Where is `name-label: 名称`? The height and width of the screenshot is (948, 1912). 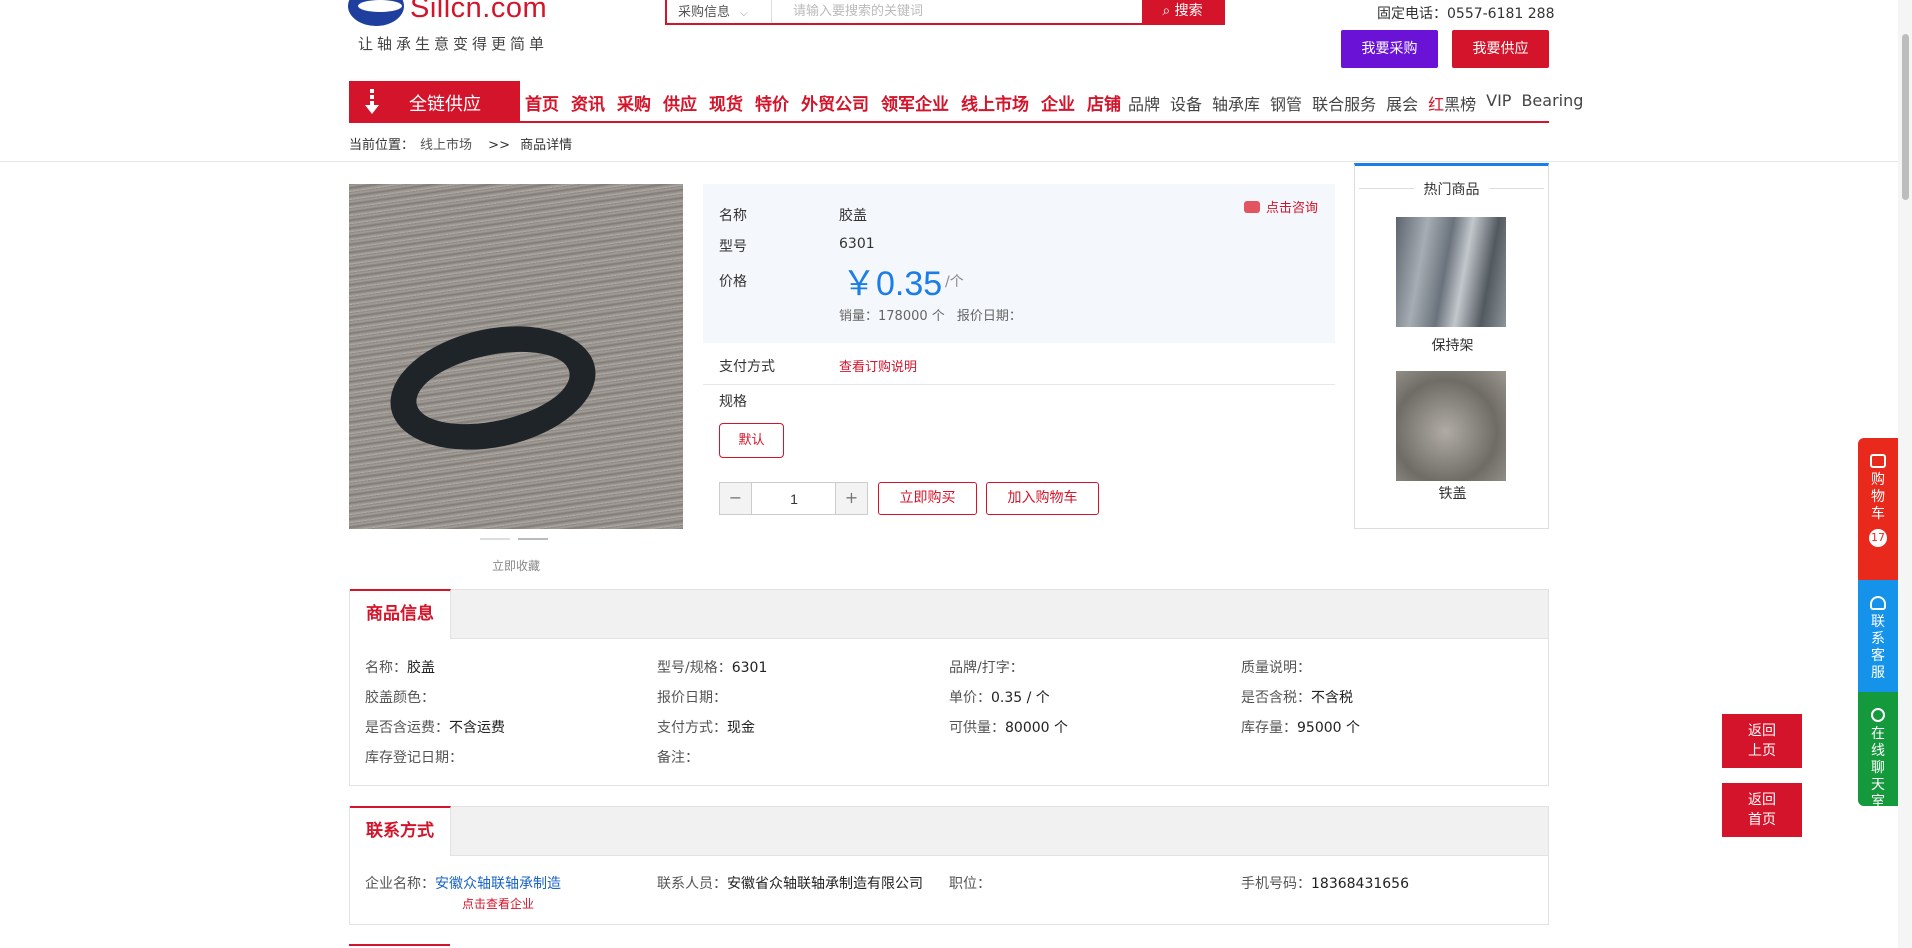 name-label: 名称 is located at coordinates (733, 216).